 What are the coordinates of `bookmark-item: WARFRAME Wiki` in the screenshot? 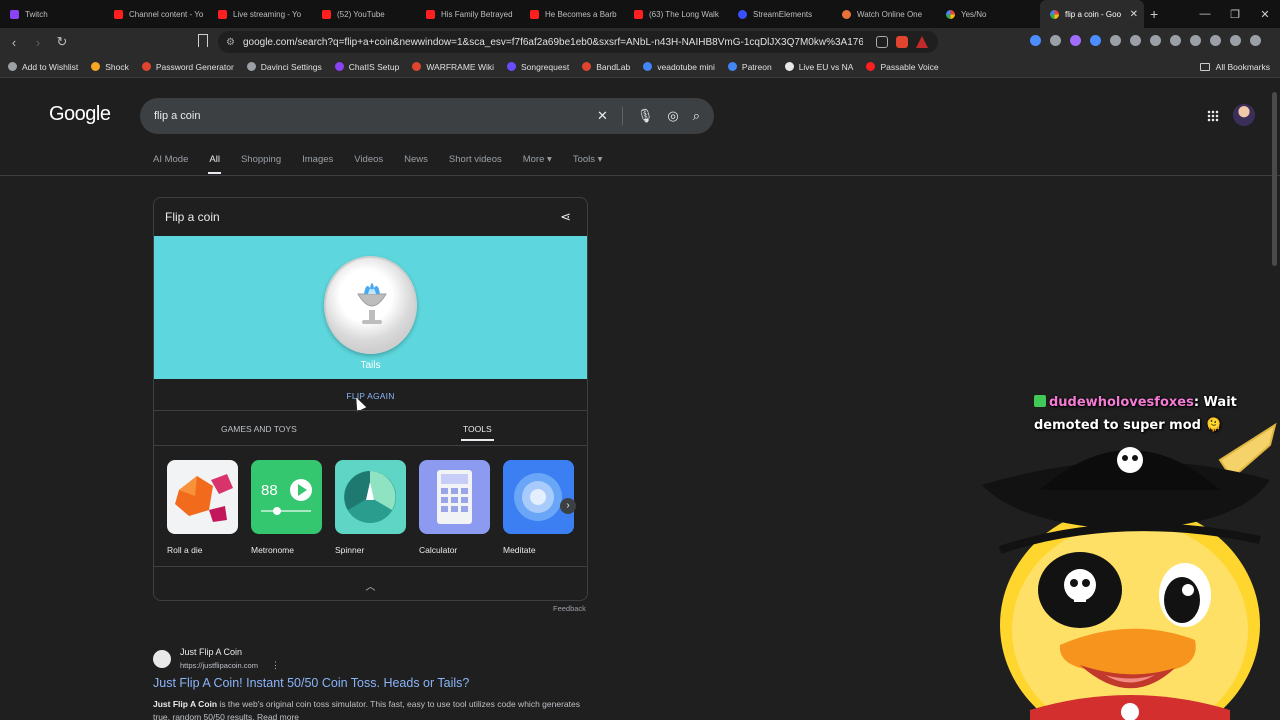 It's located at (453, 67).